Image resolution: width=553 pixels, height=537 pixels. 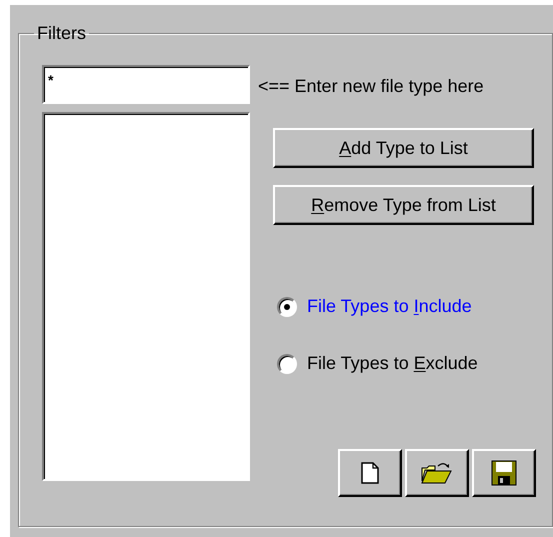 I want to click on folder-icon, so click(x=437, y=473).